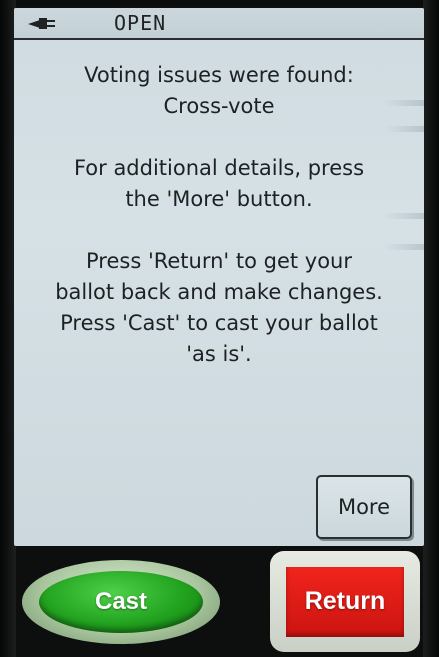 This screenshot has width=439, height=657. Describe the element at coordinates (219, 3) in the screenshot. I see `device-bezel-top` at that location.